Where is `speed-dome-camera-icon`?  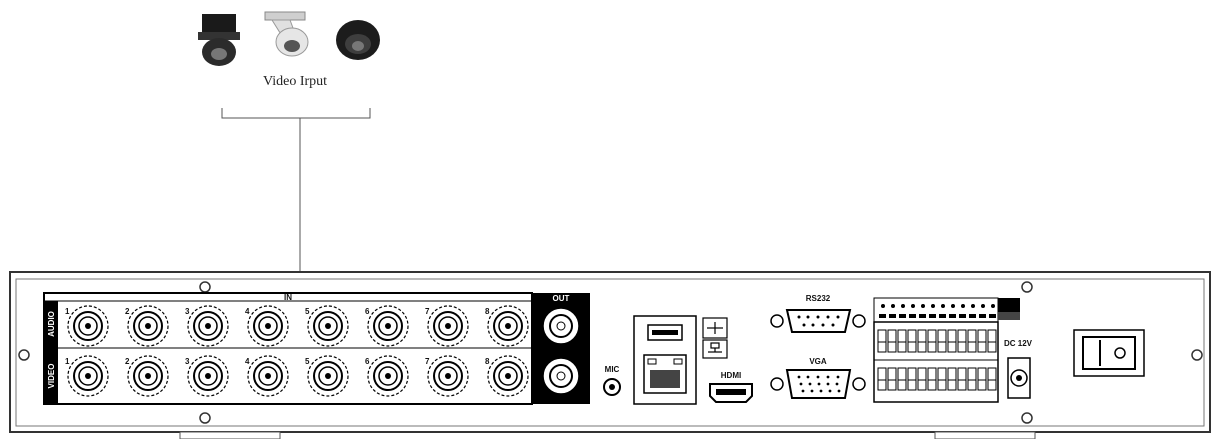 speed-dome-camera-icon is located at coordinates (219, 40).